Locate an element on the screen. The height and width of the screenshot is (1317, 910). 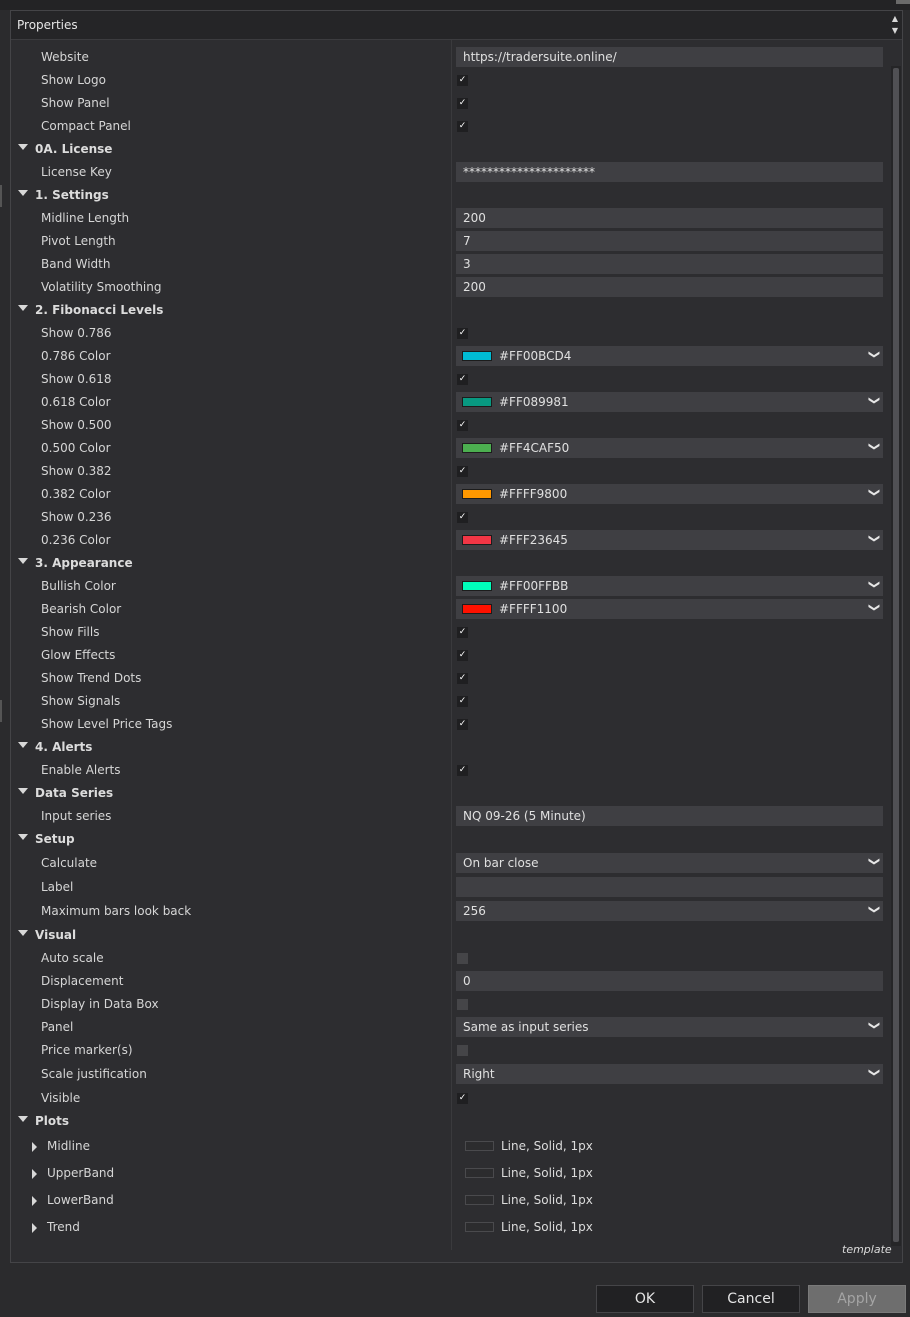
color-picker: #FFFF1100 ❯ is located at coordinates (669, 609).